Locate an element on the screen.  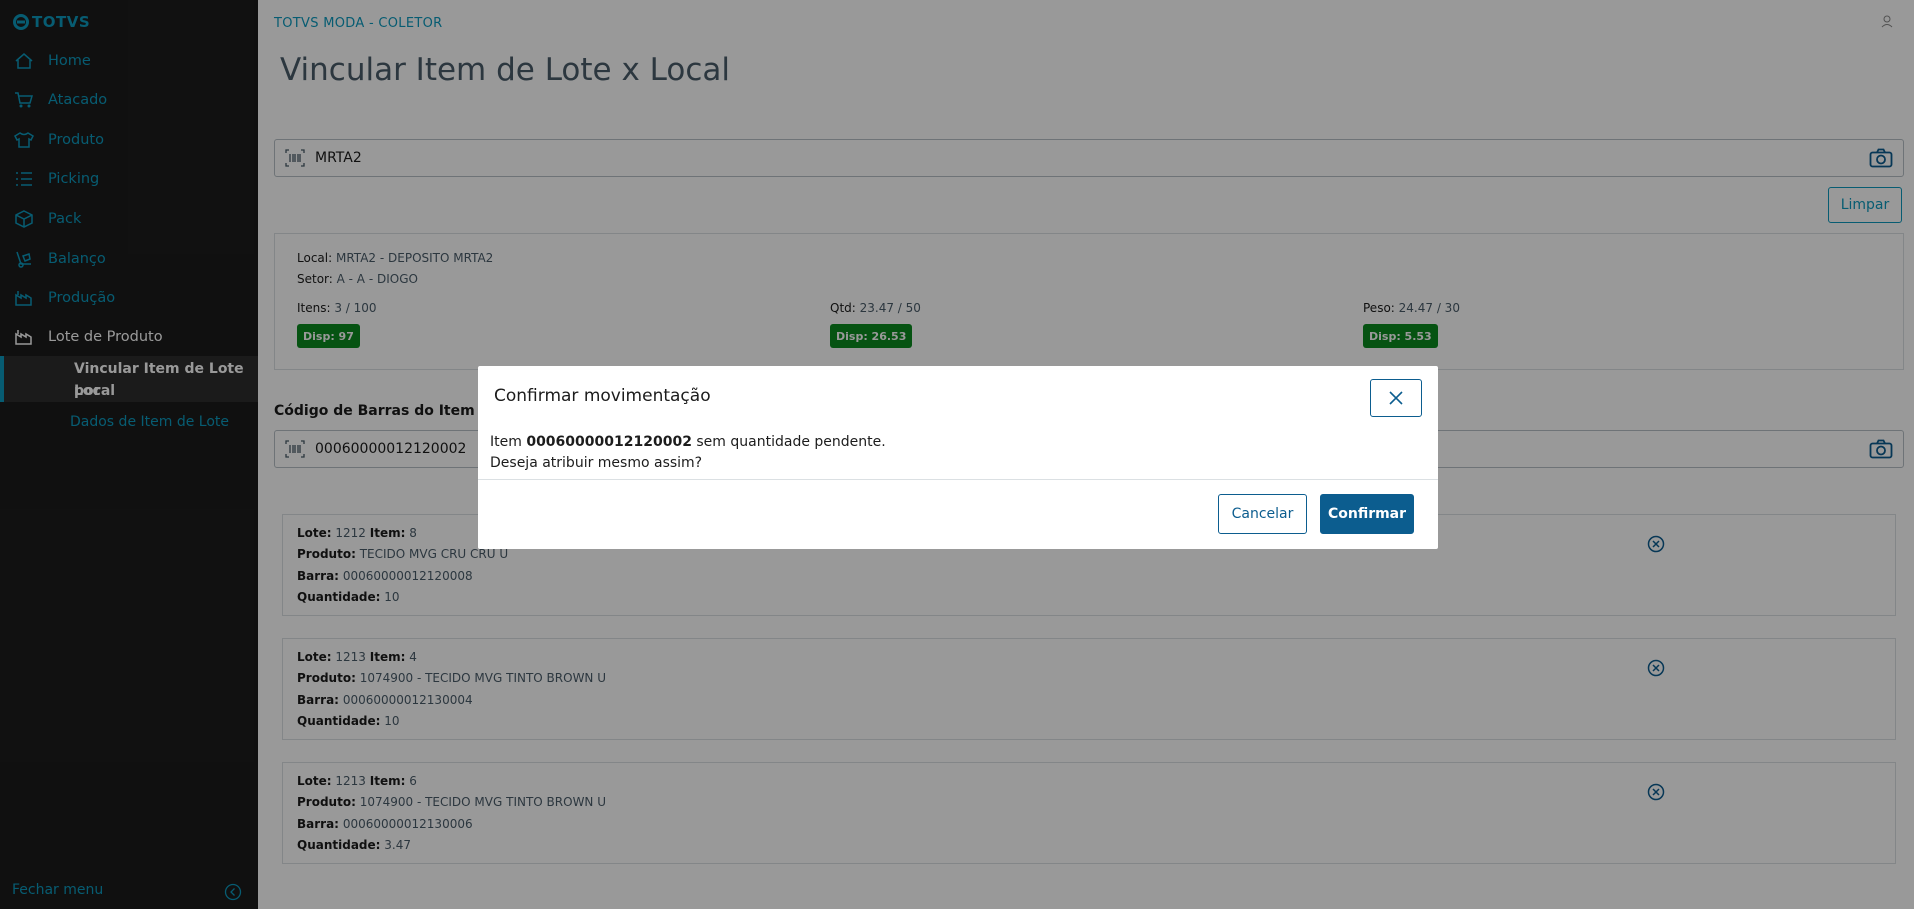
dialog-question: Deseja atribuir mesmo assim? is located at coordinates (596, 463).